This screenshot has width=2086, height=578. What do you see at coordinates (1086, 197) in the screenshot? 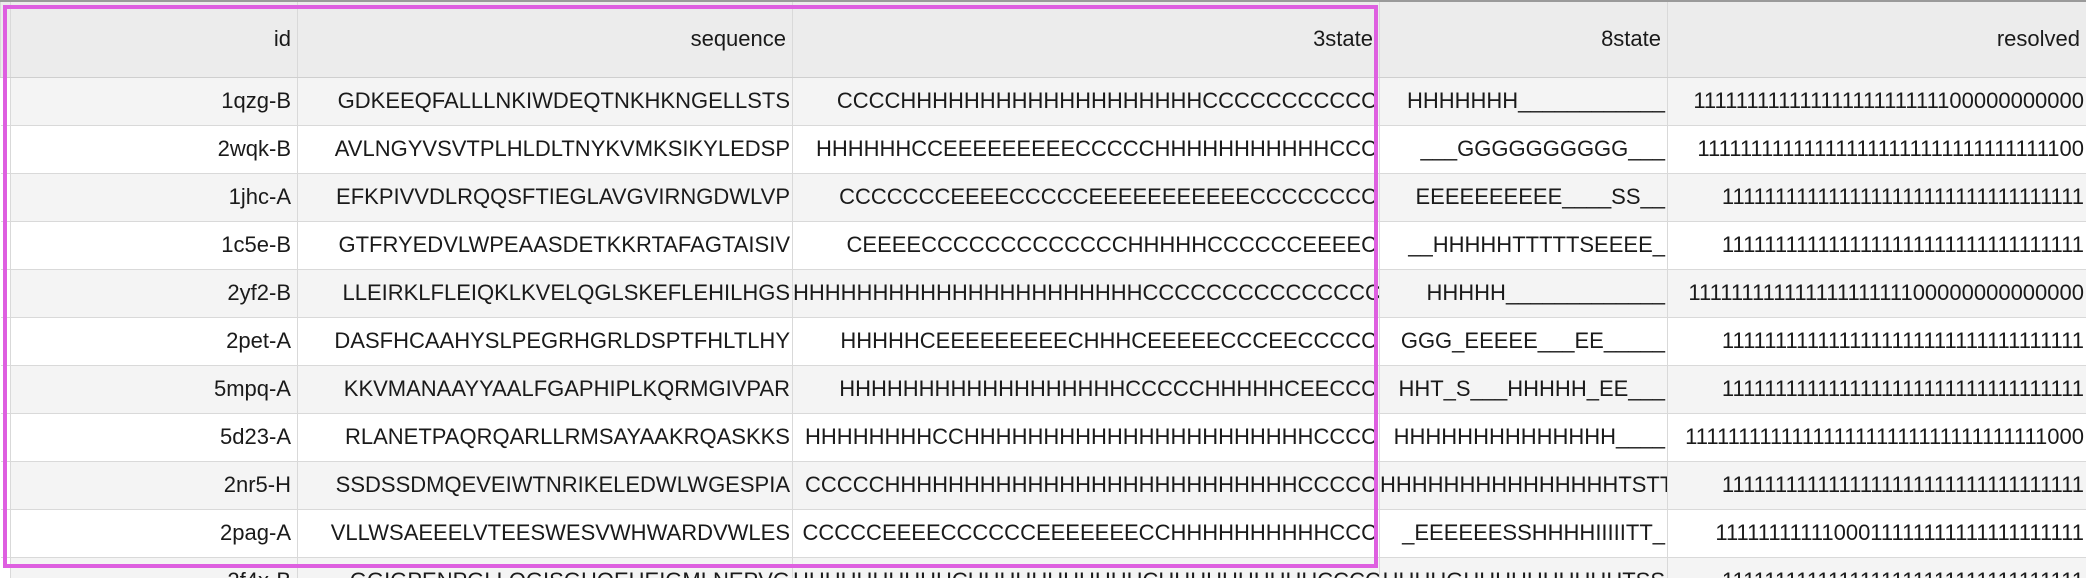
I see `cell-3state: CCCCCCCEEEECCCCCEEEEEEEEEEECCCCCCCC` at bounding box center [1086, 197].